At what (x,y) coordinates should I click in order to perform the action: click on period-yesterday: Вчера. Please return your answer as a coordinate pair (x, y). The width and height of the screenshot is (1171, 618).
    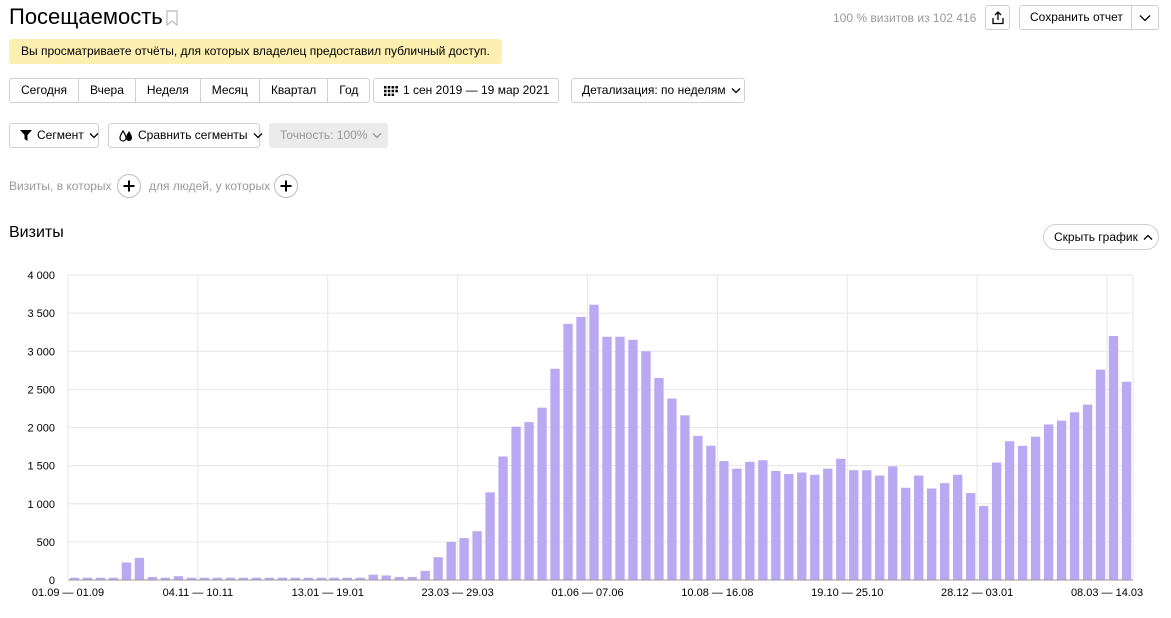
    Looking at the image, I should click on (107, 90).